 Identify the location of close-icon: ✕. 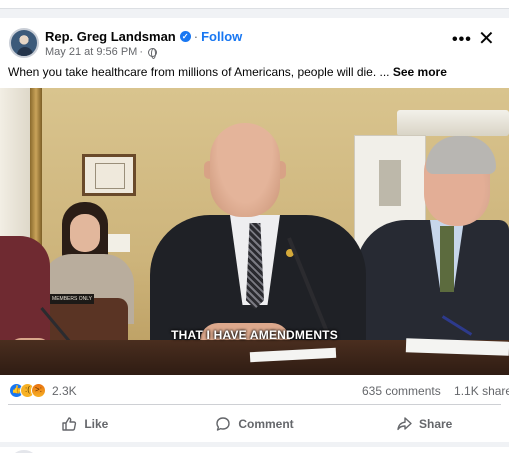
(486, 39).